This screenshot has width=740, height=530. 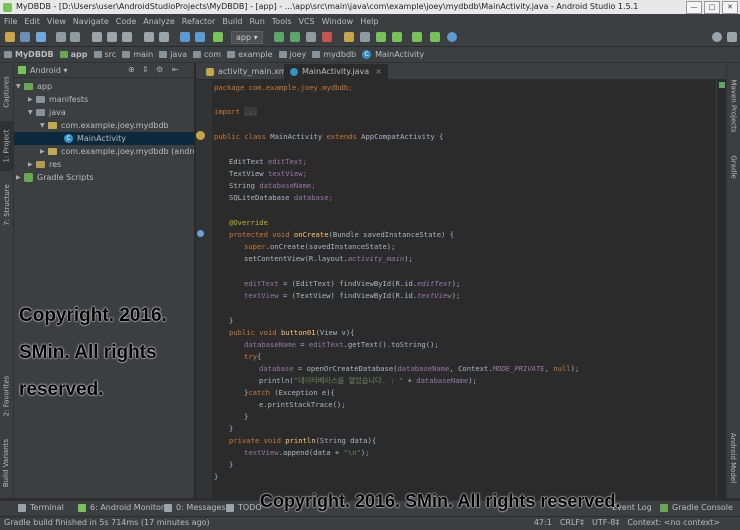 I want to click on android-device-monitor-icon, so click(x=397, y=37).